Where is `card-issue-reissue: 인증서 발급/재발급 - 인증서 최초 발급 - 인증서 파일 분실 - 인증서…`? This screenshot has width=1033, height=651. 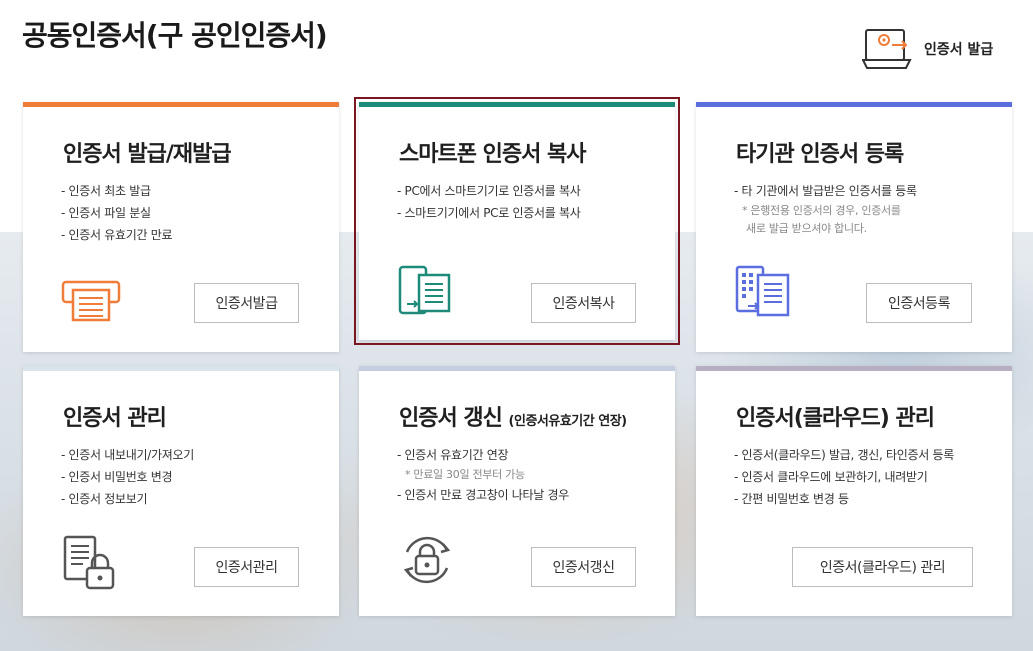 card-issue-reissue: 인증서 발급/재발급 - 인증서 최초 발급 - 인증서 파일 분실 - 인증서… is located at coordinates (181, 227).